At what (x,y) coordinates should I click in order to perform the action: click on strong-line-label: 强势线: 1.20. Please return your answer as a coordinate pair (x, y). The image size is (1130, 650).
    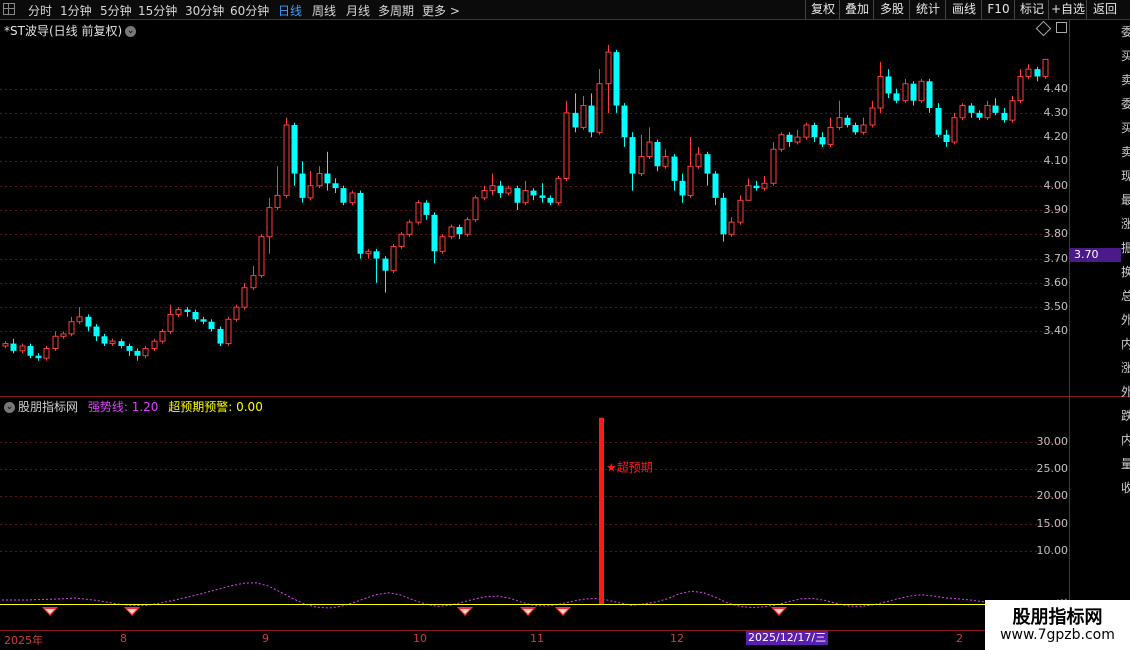
    Looking at the image, I should click on (123, 407).